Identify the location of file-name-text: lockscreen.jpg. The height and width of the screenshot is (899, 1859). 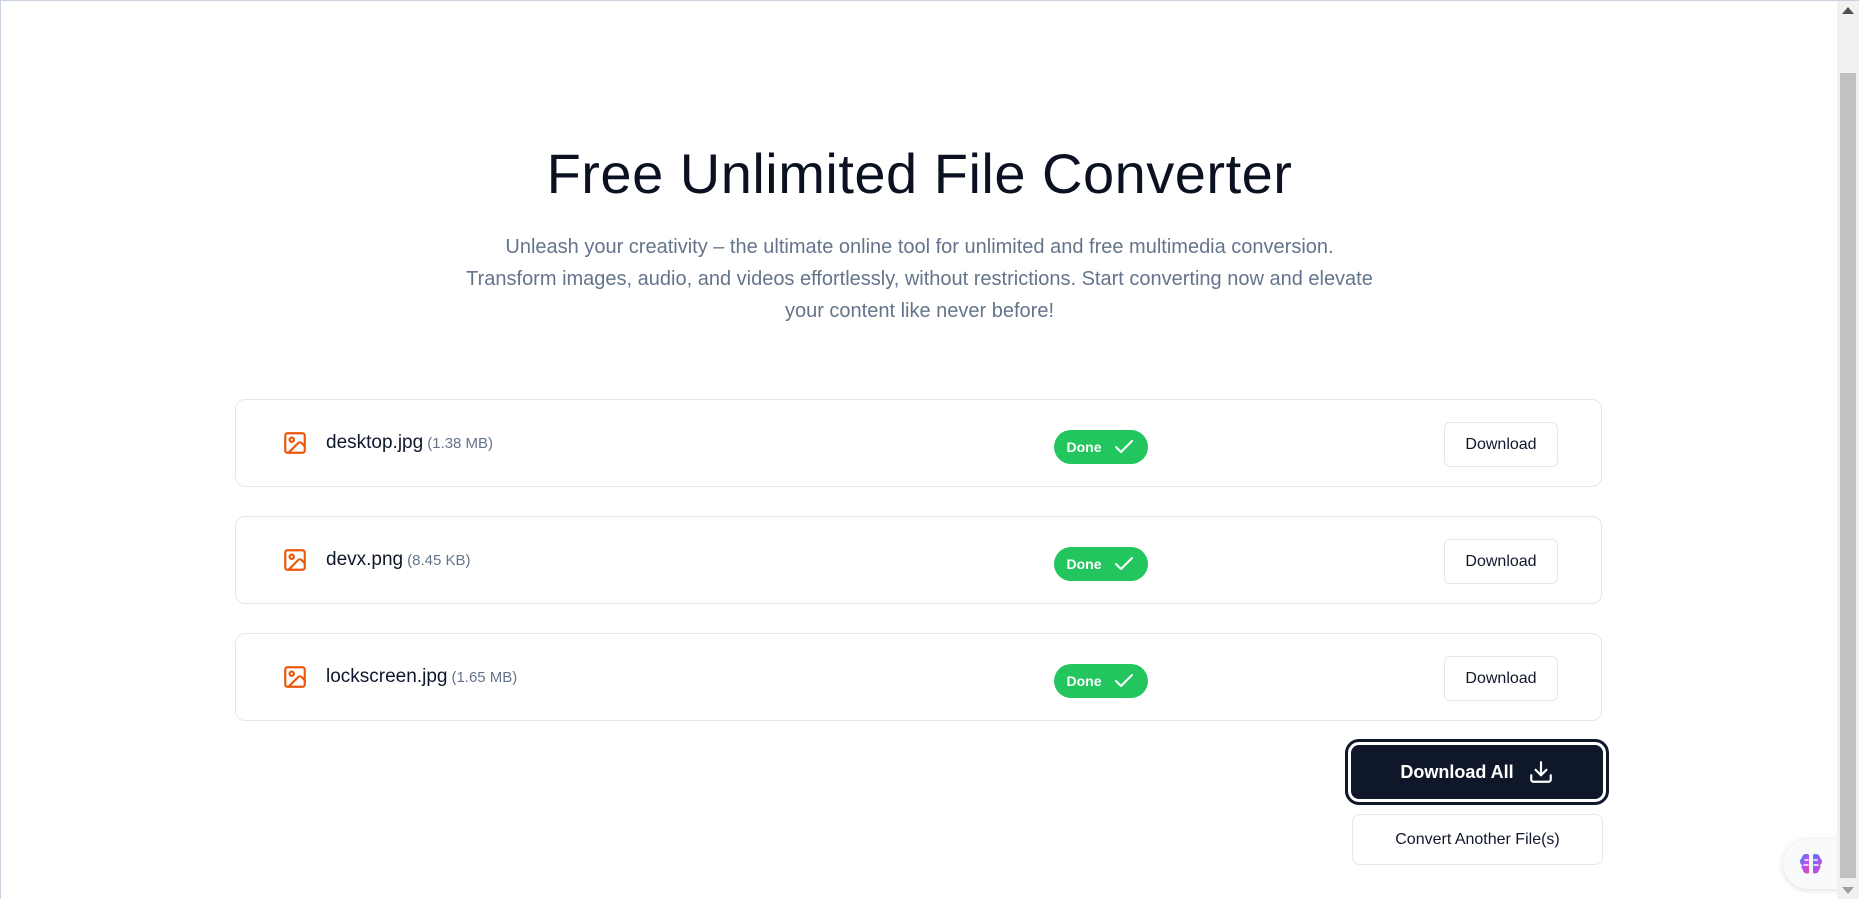
(387, 676).